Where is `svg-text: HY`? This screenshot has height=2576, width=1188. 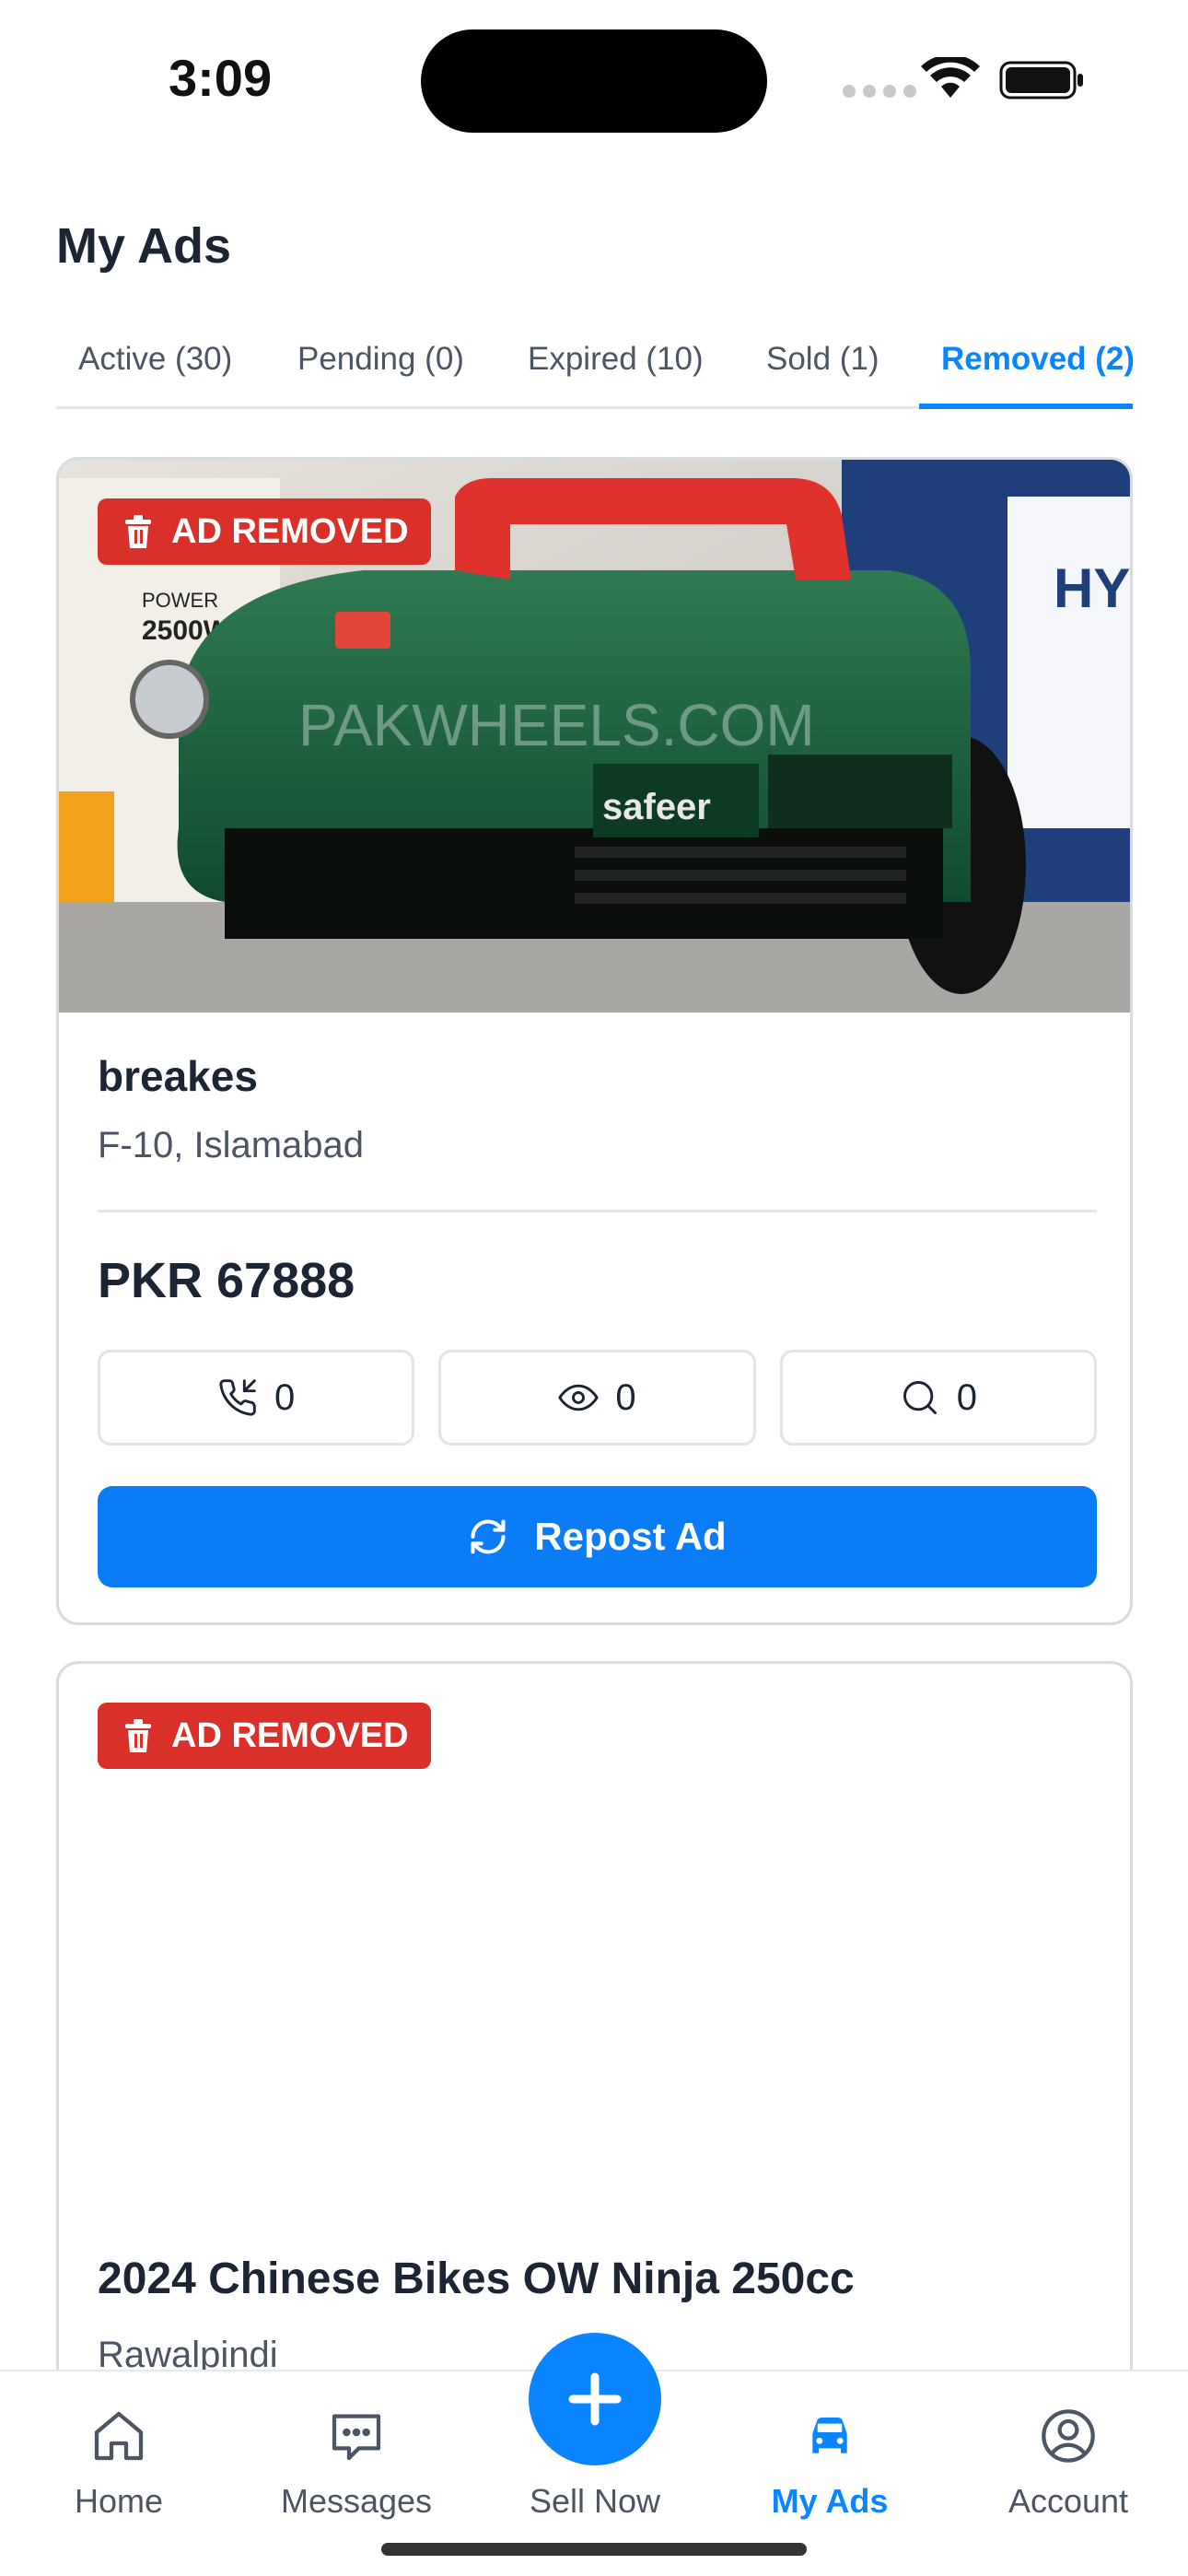
svg-text: HY is located at coordinates (1092, 588).